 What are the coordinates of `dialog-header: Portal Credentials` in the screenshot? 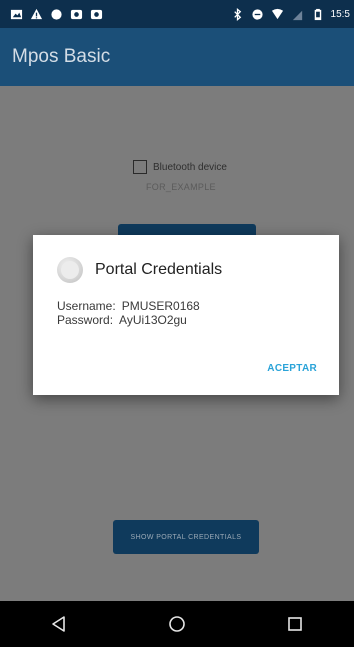 It's located at (186, 270).